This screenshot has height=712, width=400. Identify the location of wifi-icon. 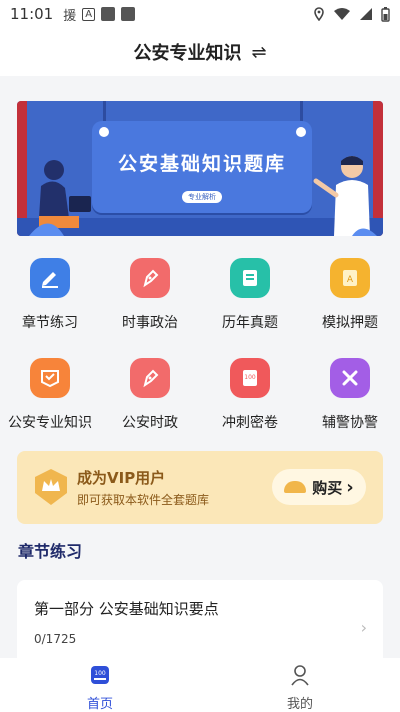
(342, 14).